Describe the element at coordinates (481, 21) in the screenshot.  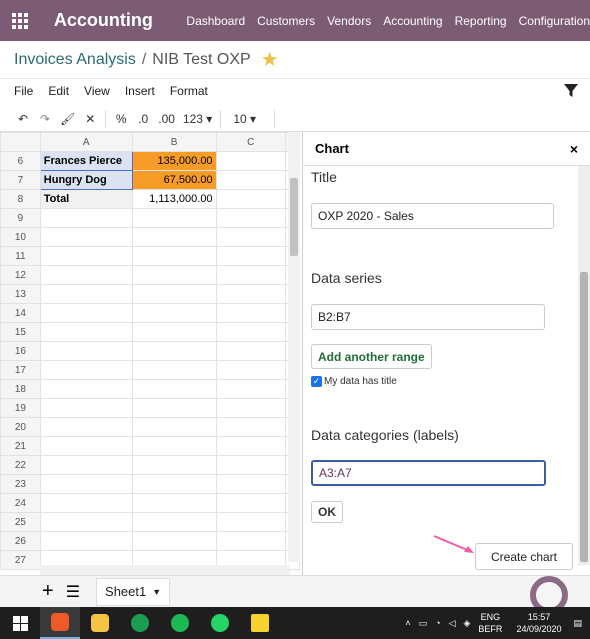
I see `nav-item-reporting: Reporting` at that location.